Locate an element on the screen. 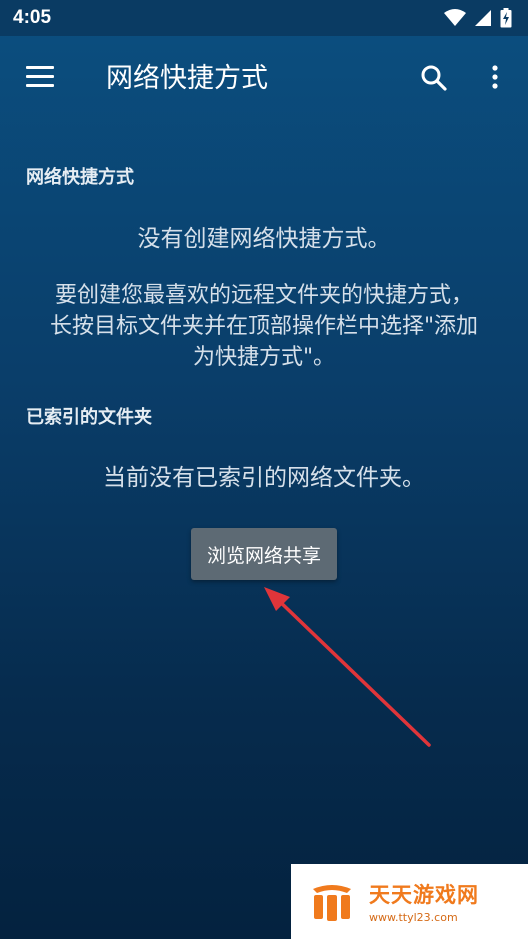  app-title: 网络快捷方式 is located at coordinates (187, 78).